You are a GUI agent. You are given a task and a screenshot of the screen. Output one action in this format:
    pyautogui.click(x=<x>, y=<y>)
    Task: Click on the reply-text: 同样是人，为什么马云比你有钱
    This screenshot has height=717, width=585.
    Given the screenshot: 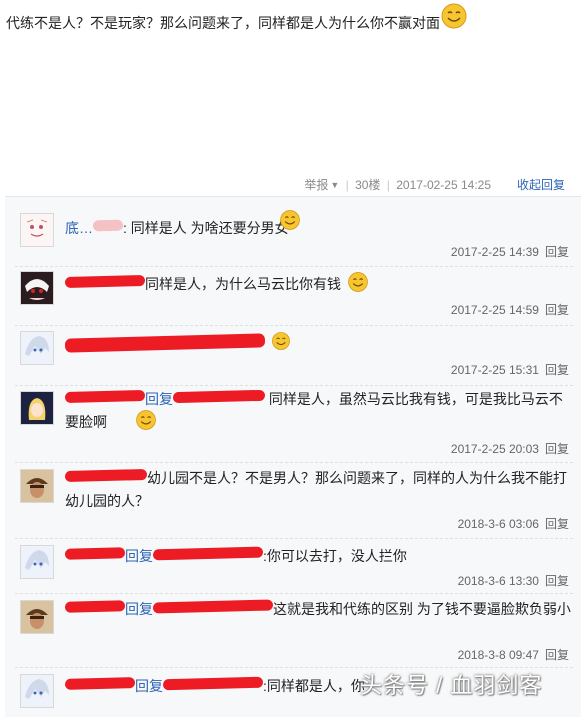 What is the action you would take?
    pyautogui.click(x=243, y=284)
    